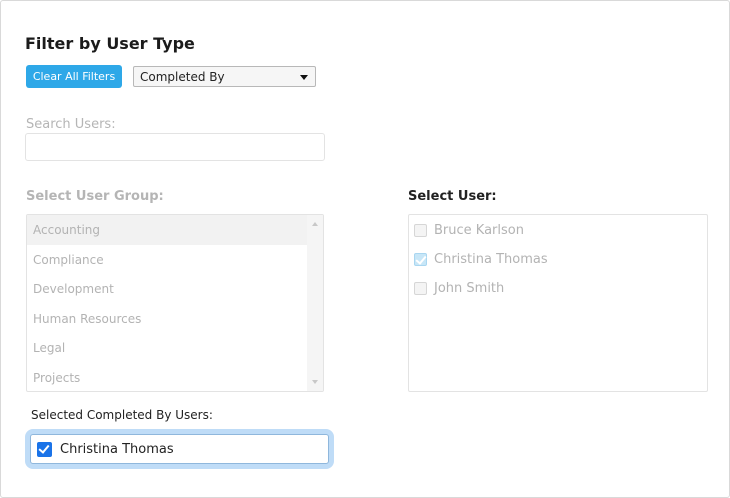 The height and width of the screenshot is (498, 730). I want to click on selected-users-label: Selected Completed By Users:, so click(122, 415).